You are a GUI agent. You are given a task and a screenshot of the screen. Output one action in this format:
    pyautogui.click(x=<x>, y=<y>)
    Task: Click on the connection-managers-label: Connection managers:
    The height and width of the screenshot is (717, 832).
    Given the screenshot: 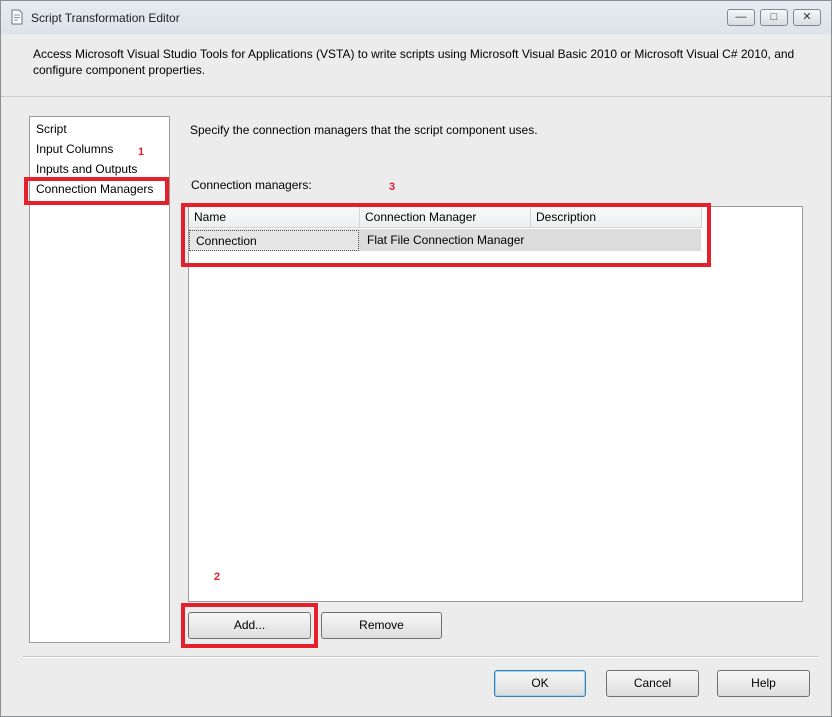 What is the action you would take?
    pyautogui.click(x=251, y=185)
    